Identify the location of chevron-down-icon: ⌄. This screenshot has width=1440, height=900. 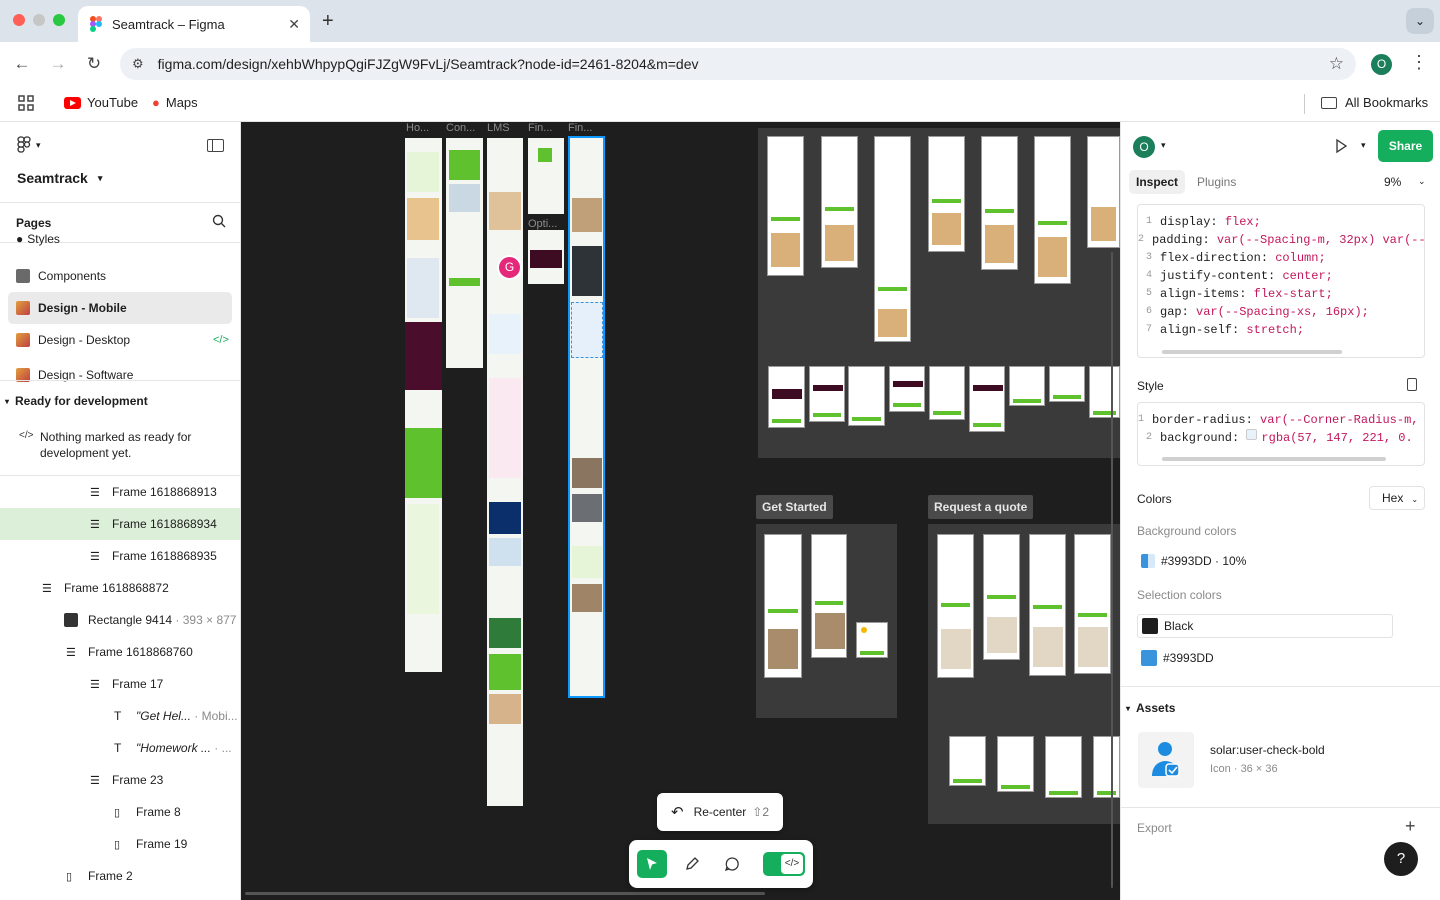
(1422, 181).